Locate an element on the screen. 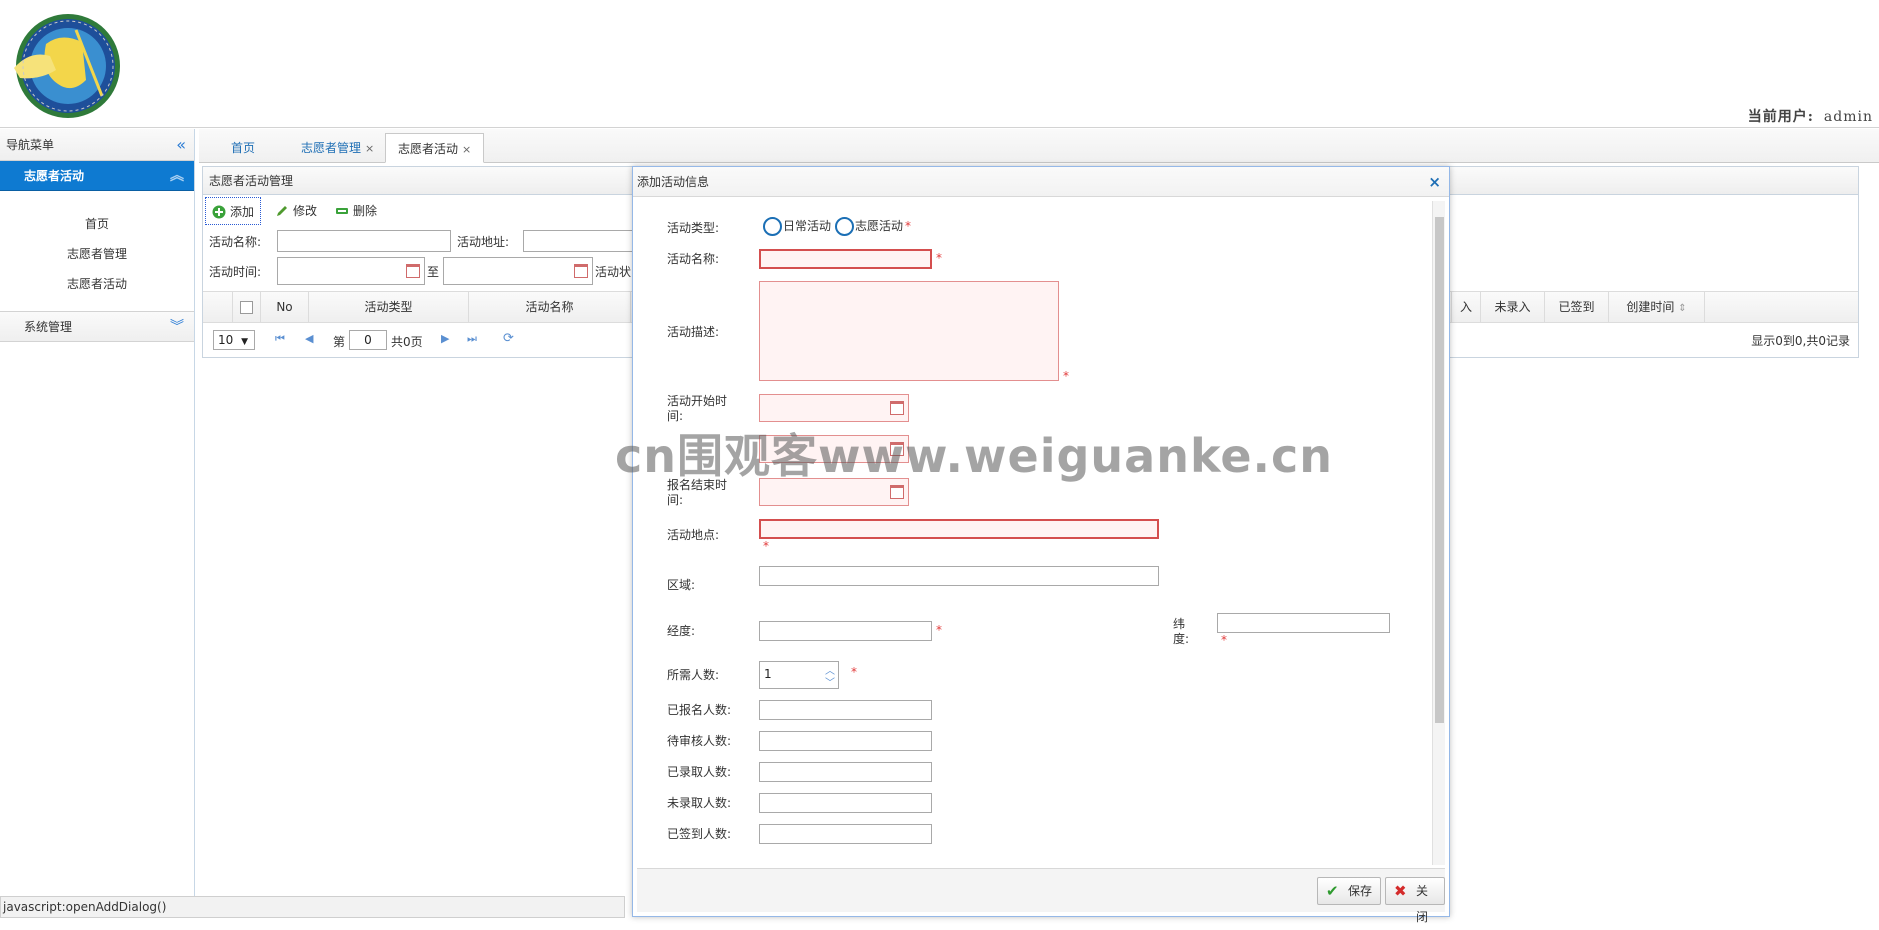 The width and height of the screenshot is (1879, 930). needed-label: 所需人数: is located at coordinates (693, 675).